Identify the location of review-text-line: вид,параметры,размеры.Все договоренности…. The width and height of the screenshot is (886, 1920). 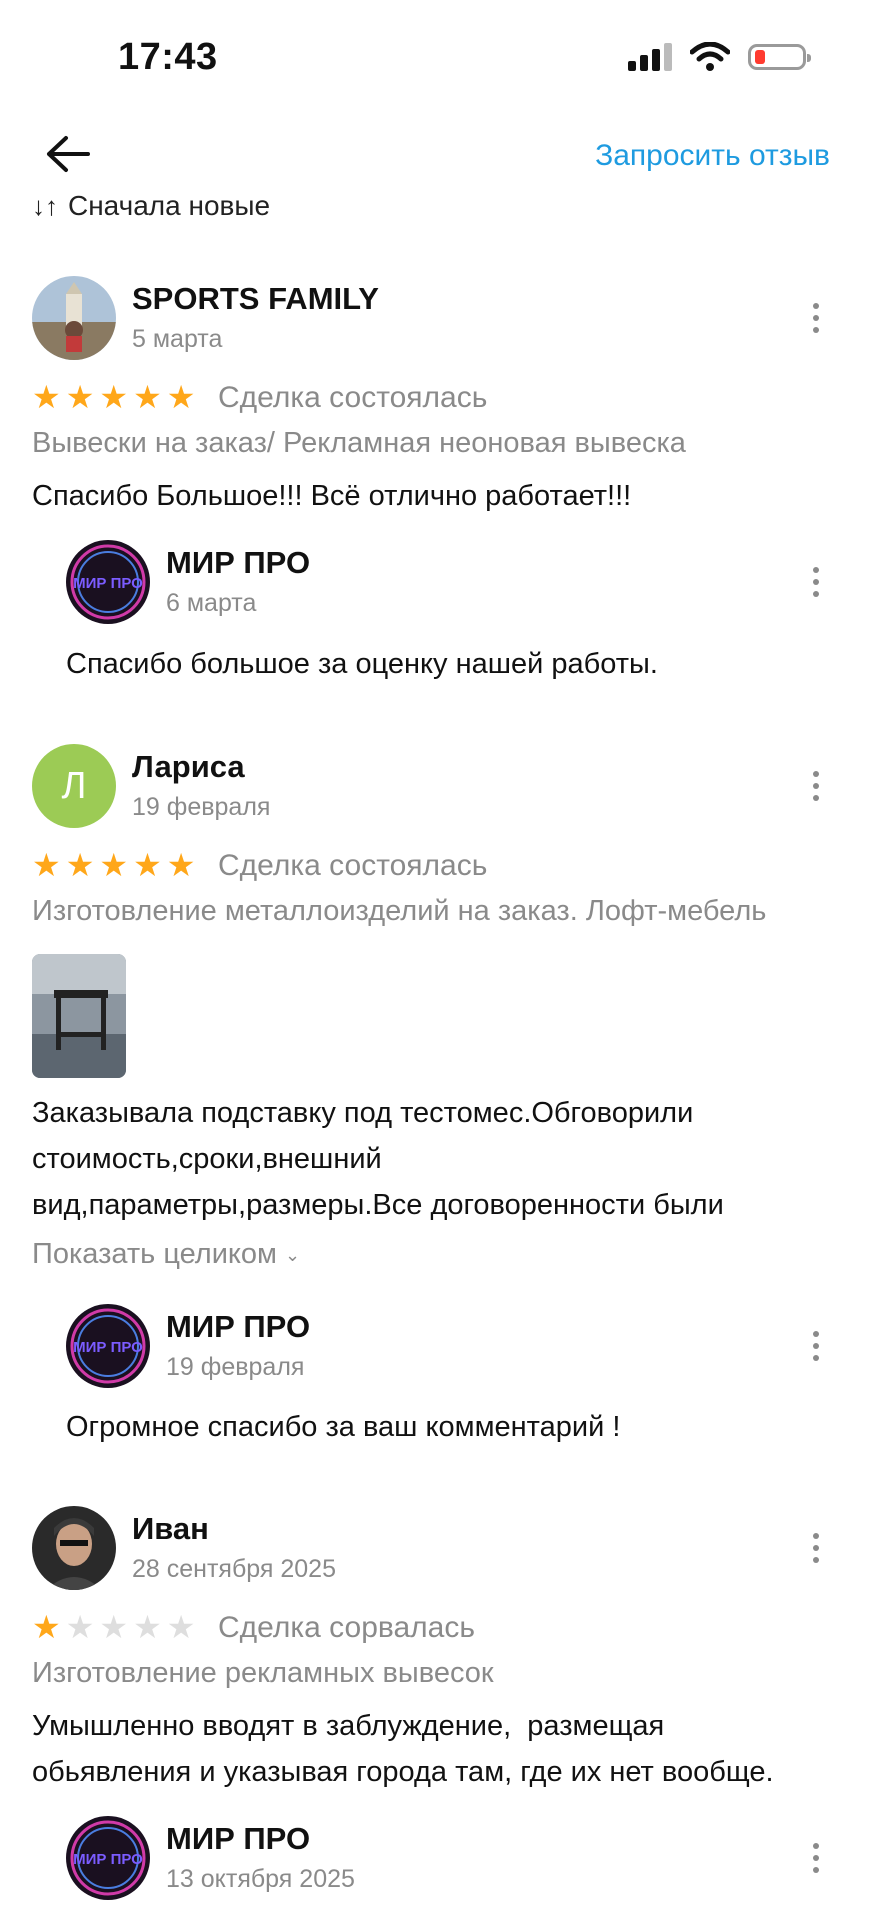
(378, 1205).